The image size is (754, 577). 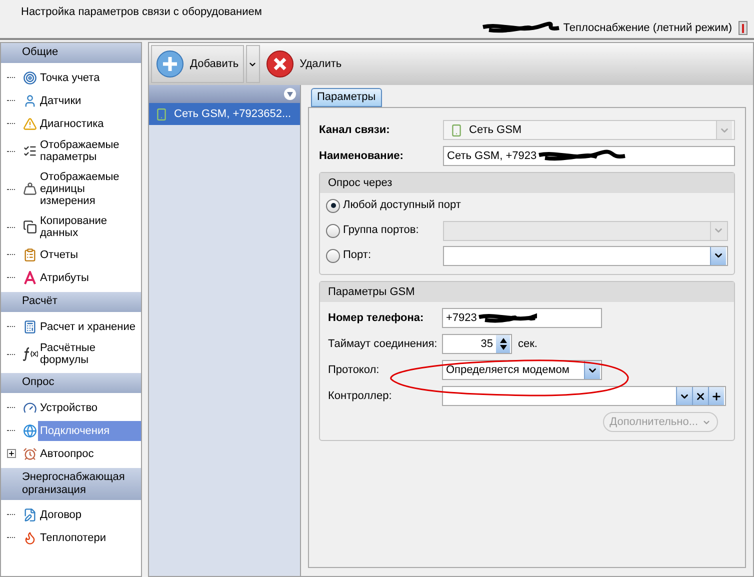 What do you see at coordinates (477, 344) in the screenshot?
I see `timeout-spinner: 35` at bounding box center [477, 344].